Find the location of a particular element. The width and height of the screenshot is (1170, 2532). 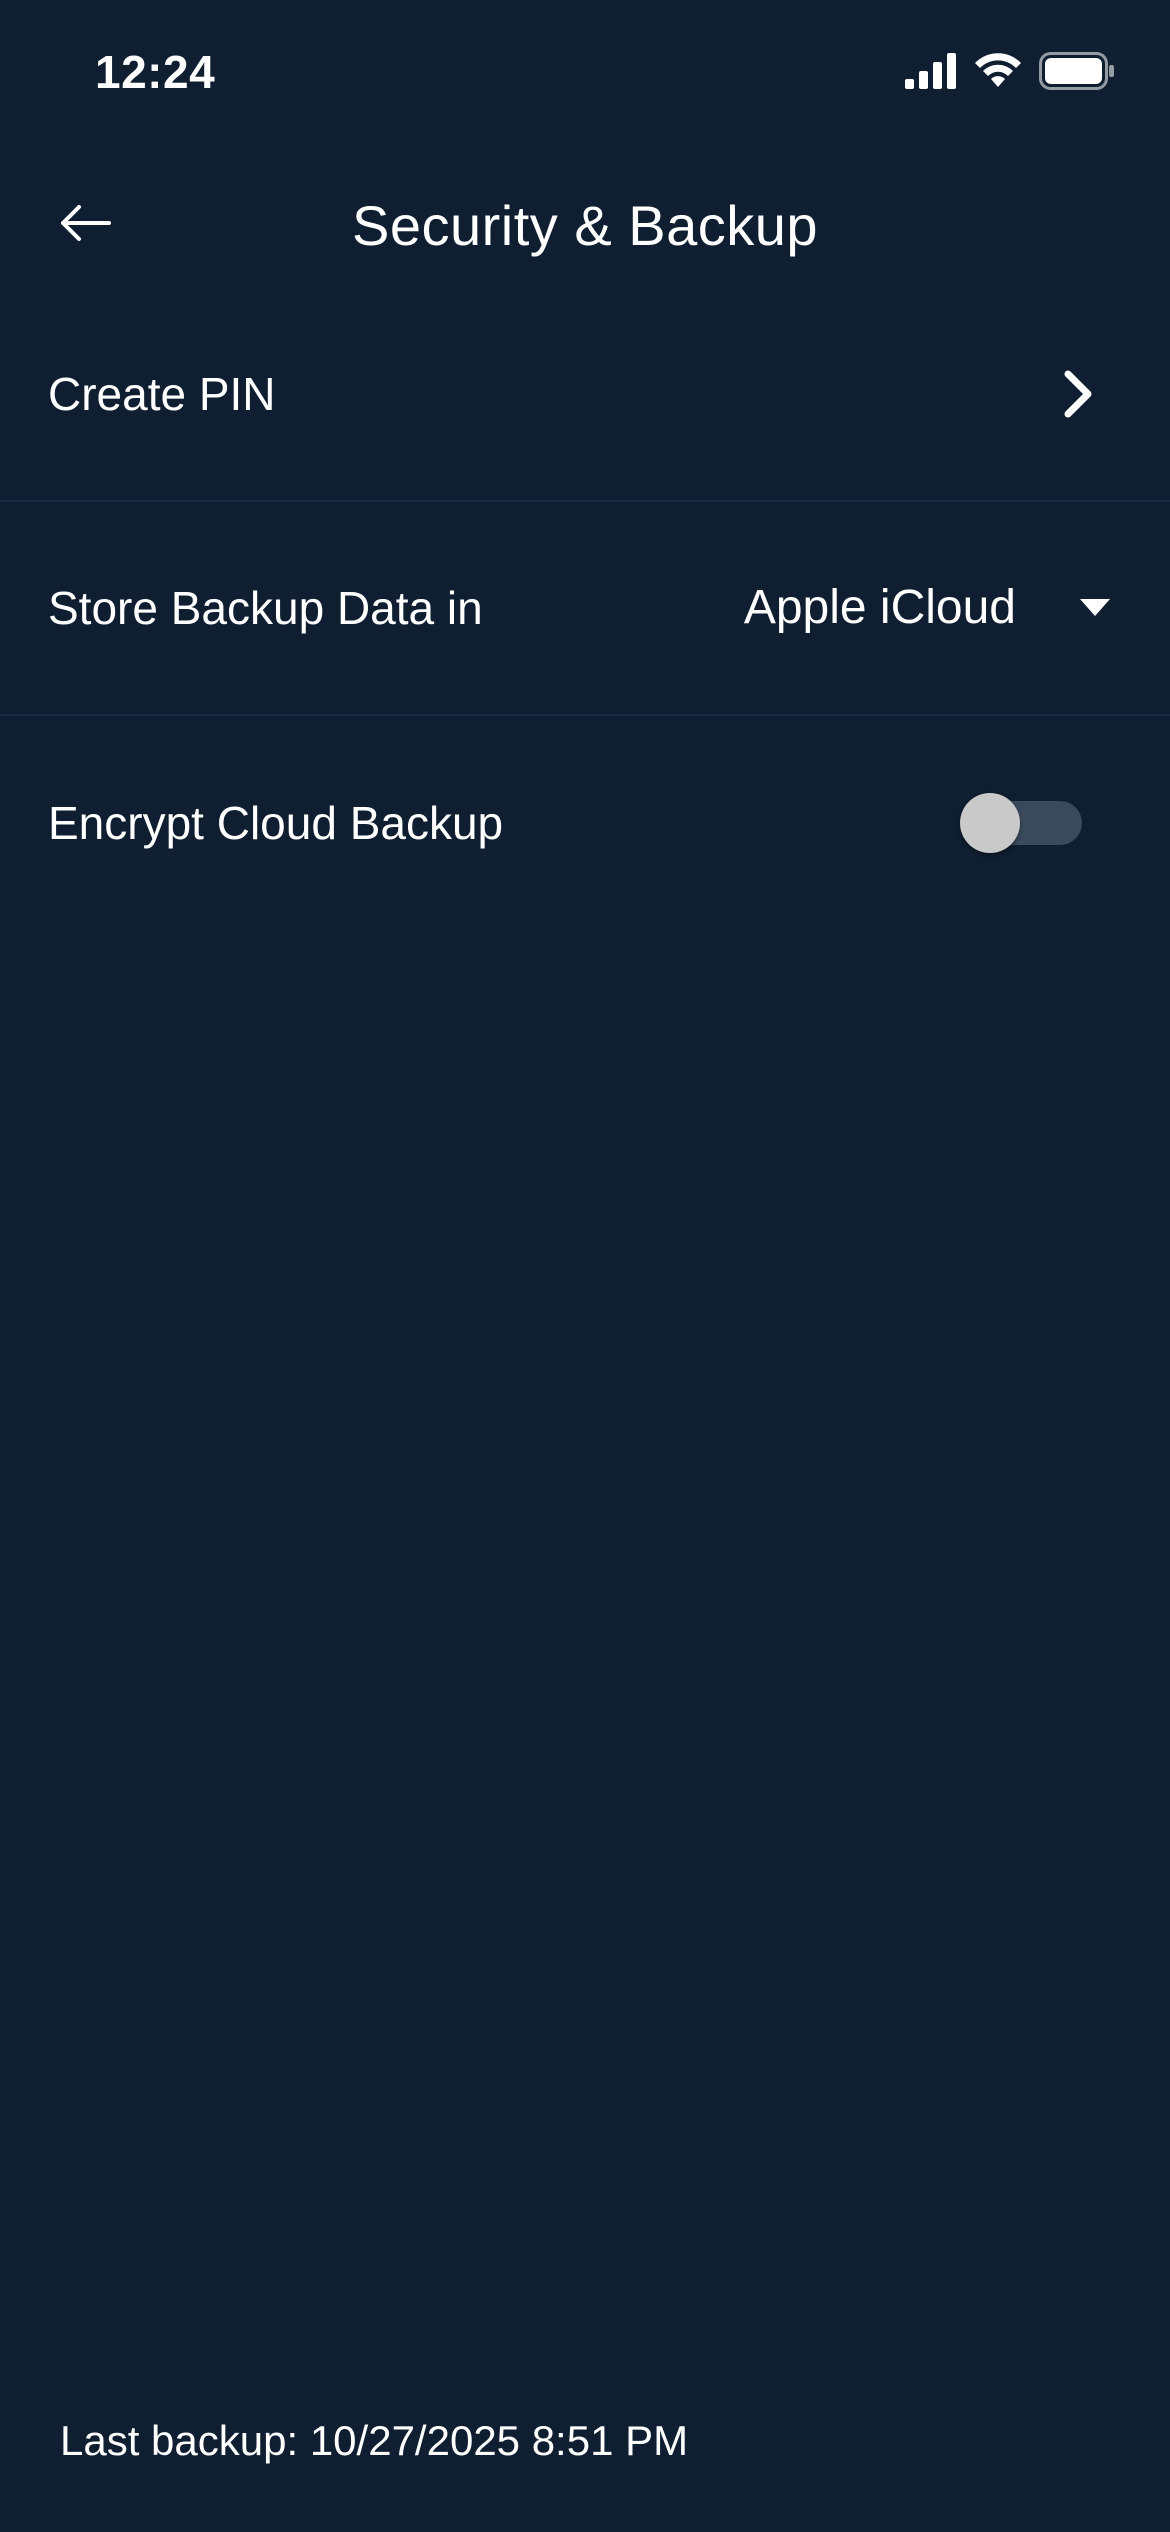

toggle-knob is located at coordinates (990, 823).